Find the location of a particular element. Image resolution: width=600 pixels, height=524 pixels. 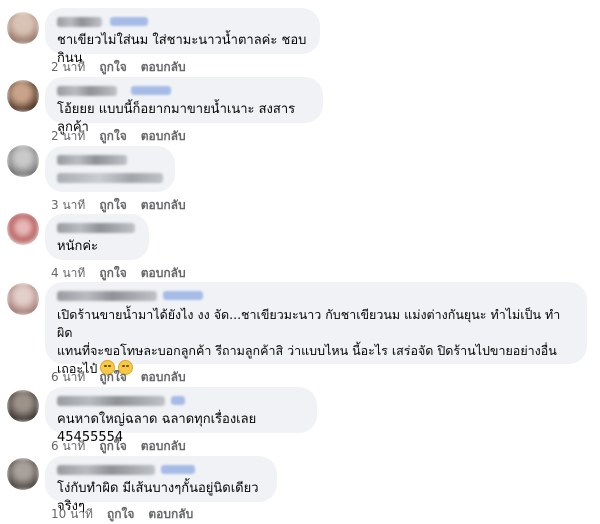

comment-time: 4 นาที is located at coordinates (68, 273).